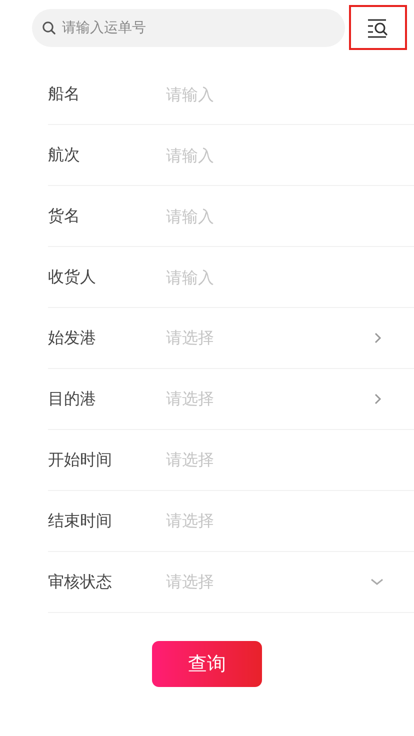 This screenshot has height=736, width=414. Describe the element at coordinates (80, 460) in the screenshot. I see `field-label: 开始时间` at that location.